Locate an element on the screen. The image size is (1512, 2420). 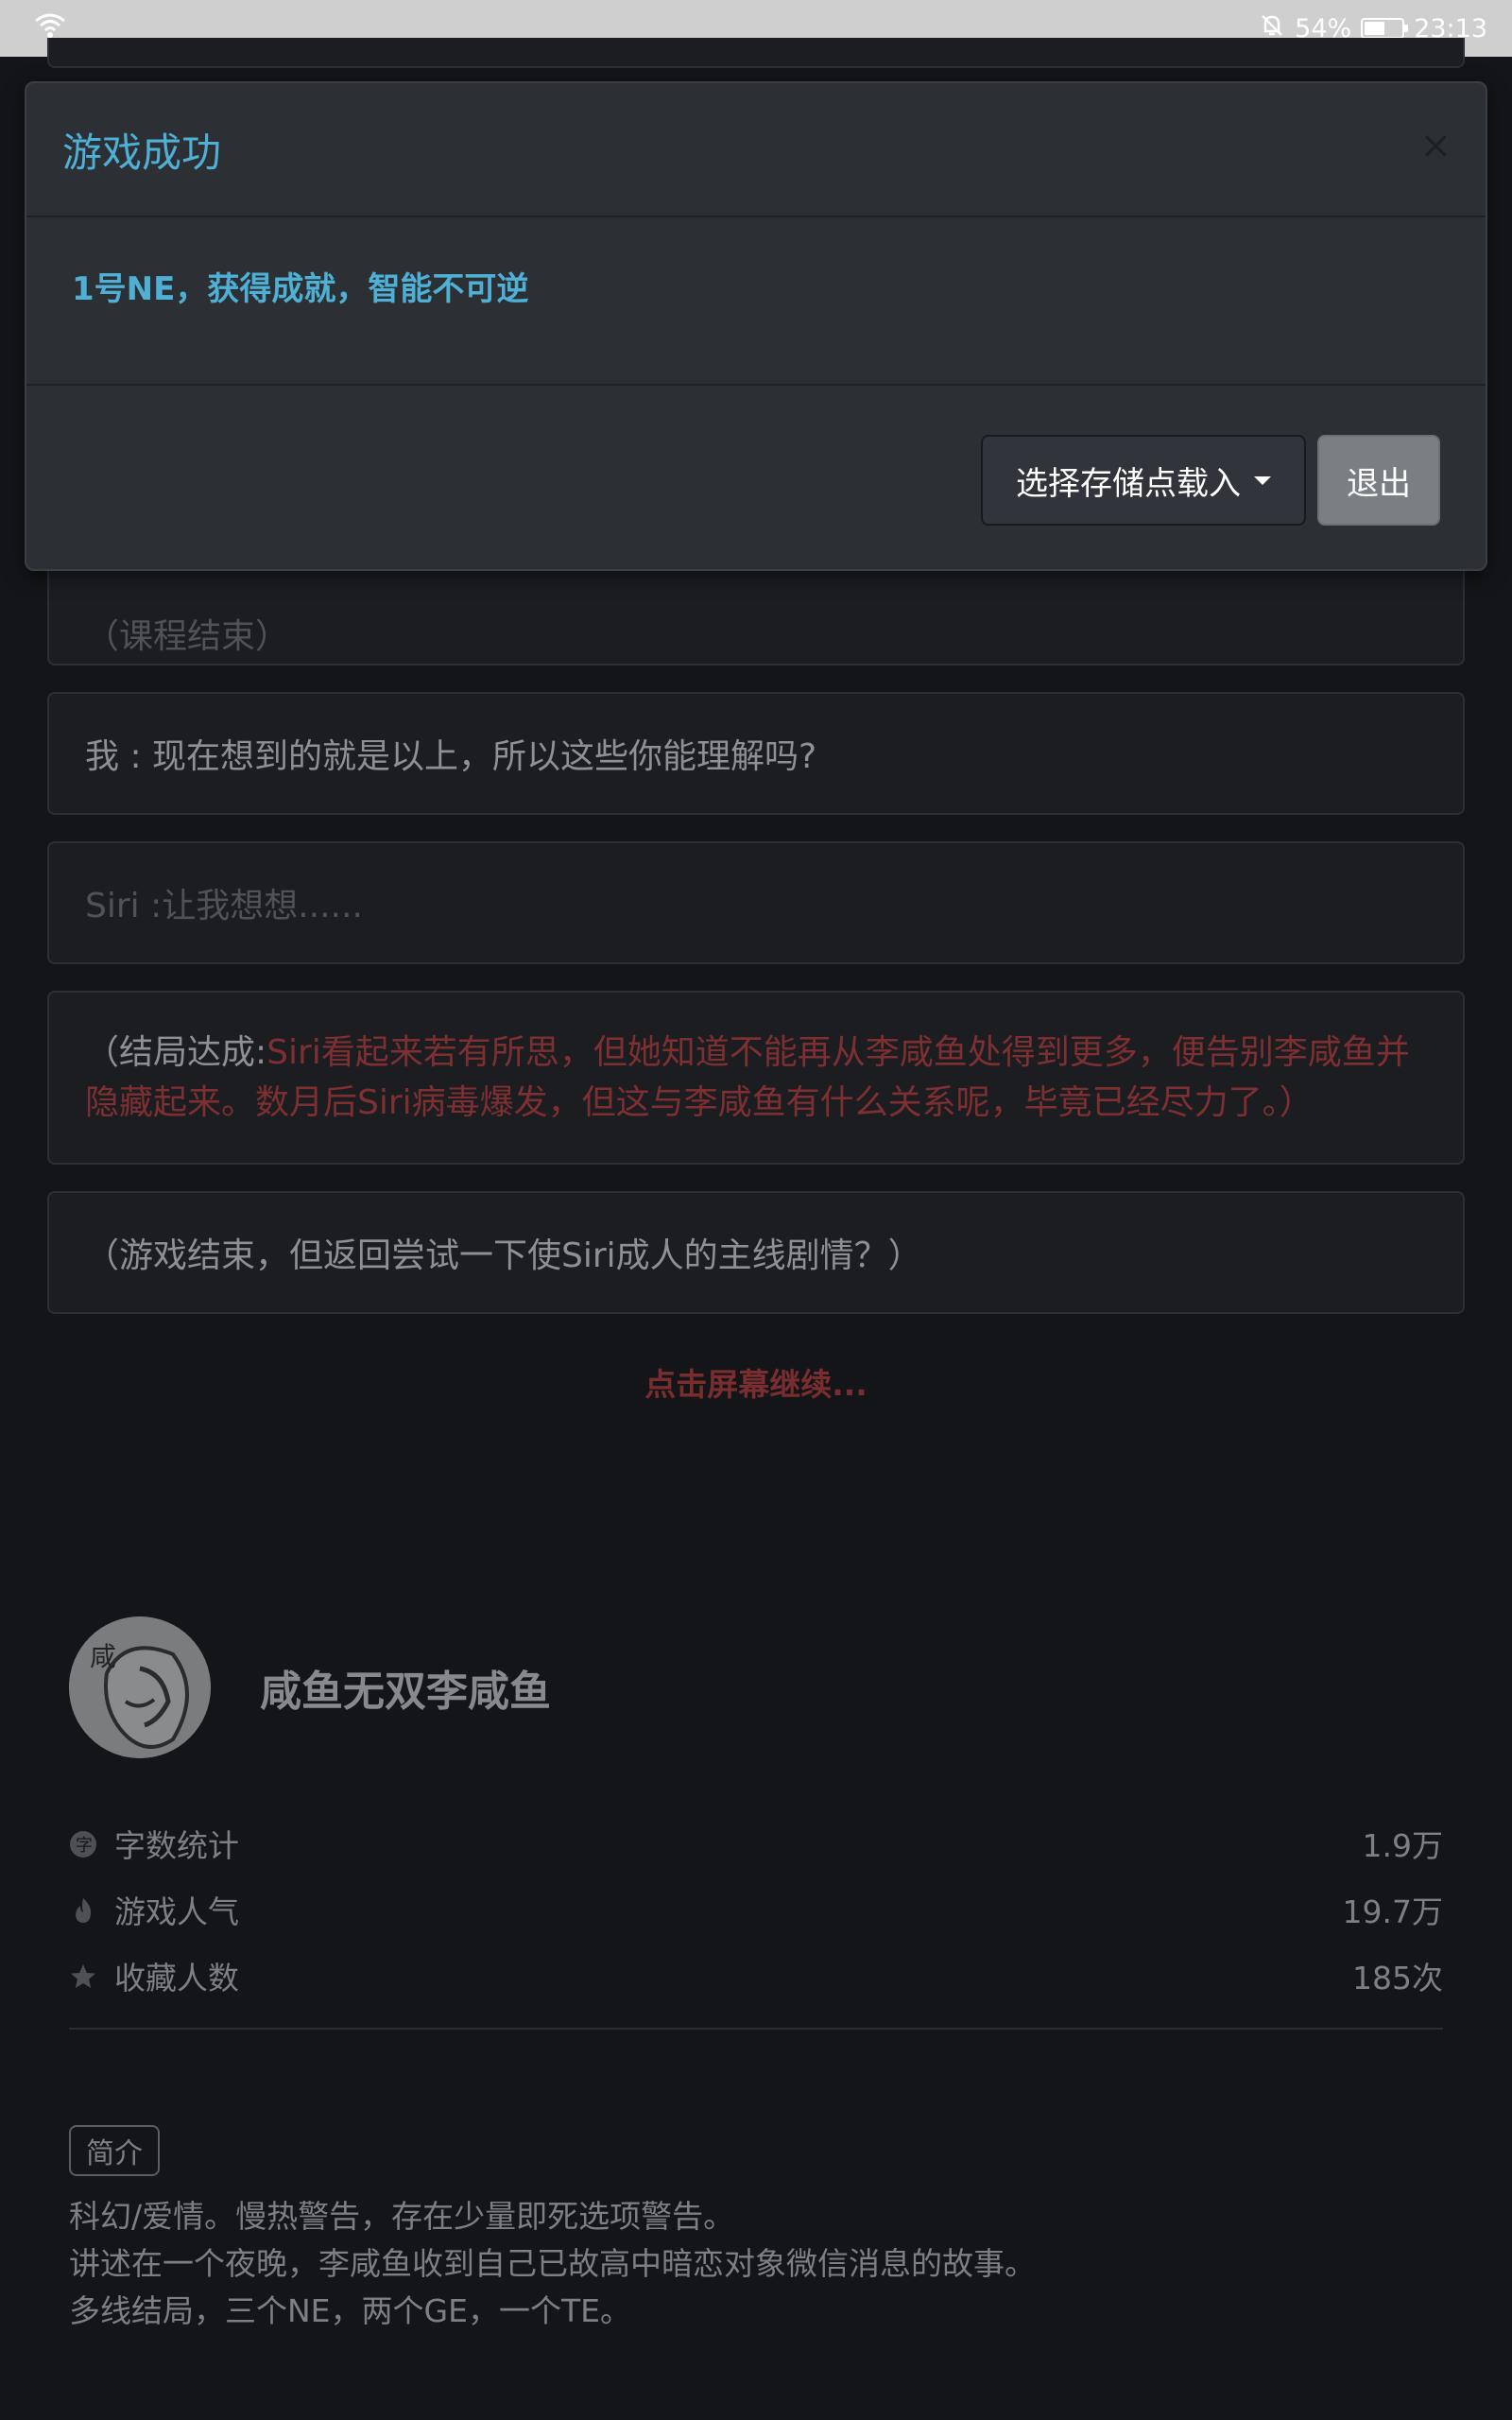
stat-word-count: 字 字数统计 1.9万 is located at coordinates (756, 1843).